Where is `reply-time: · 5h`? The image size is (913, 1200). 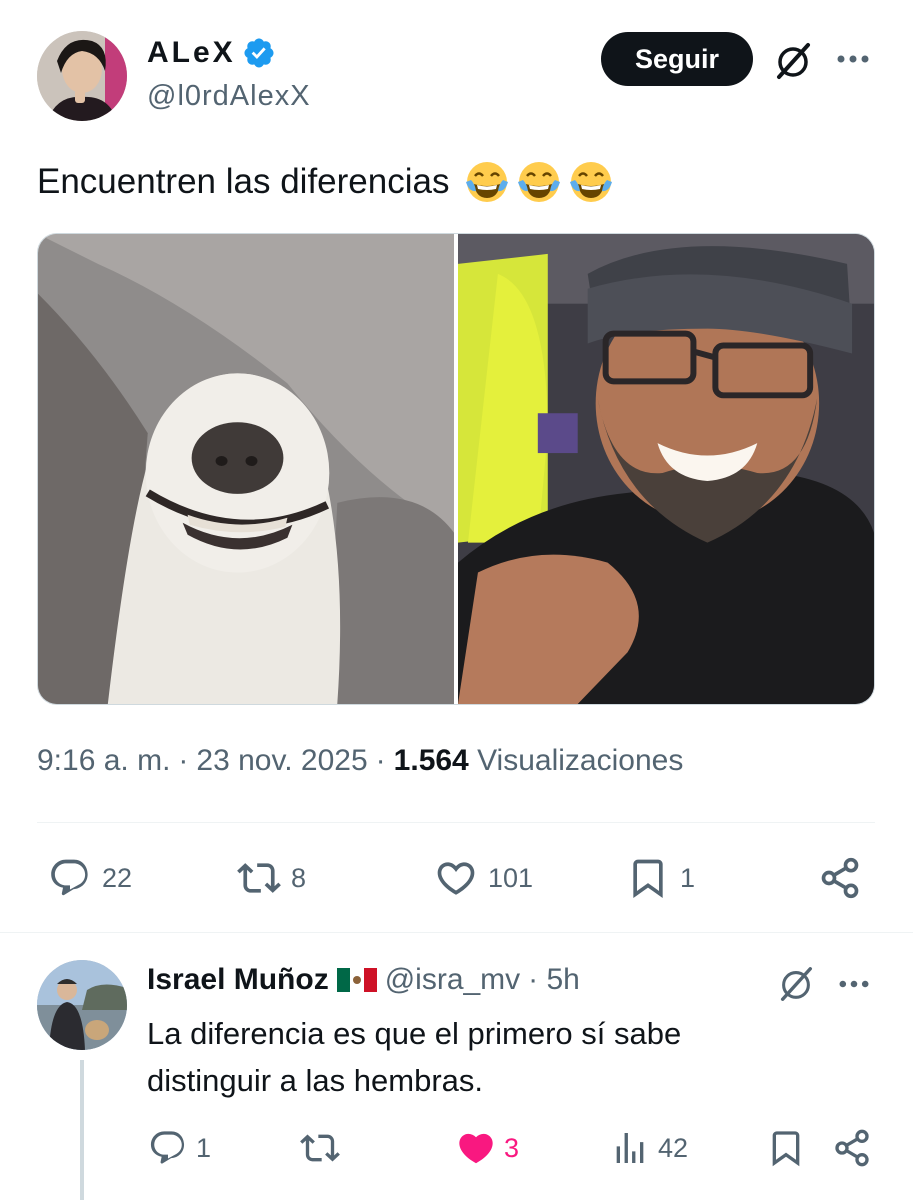
reply-time: · 5h is located at coordinates (554, 980).